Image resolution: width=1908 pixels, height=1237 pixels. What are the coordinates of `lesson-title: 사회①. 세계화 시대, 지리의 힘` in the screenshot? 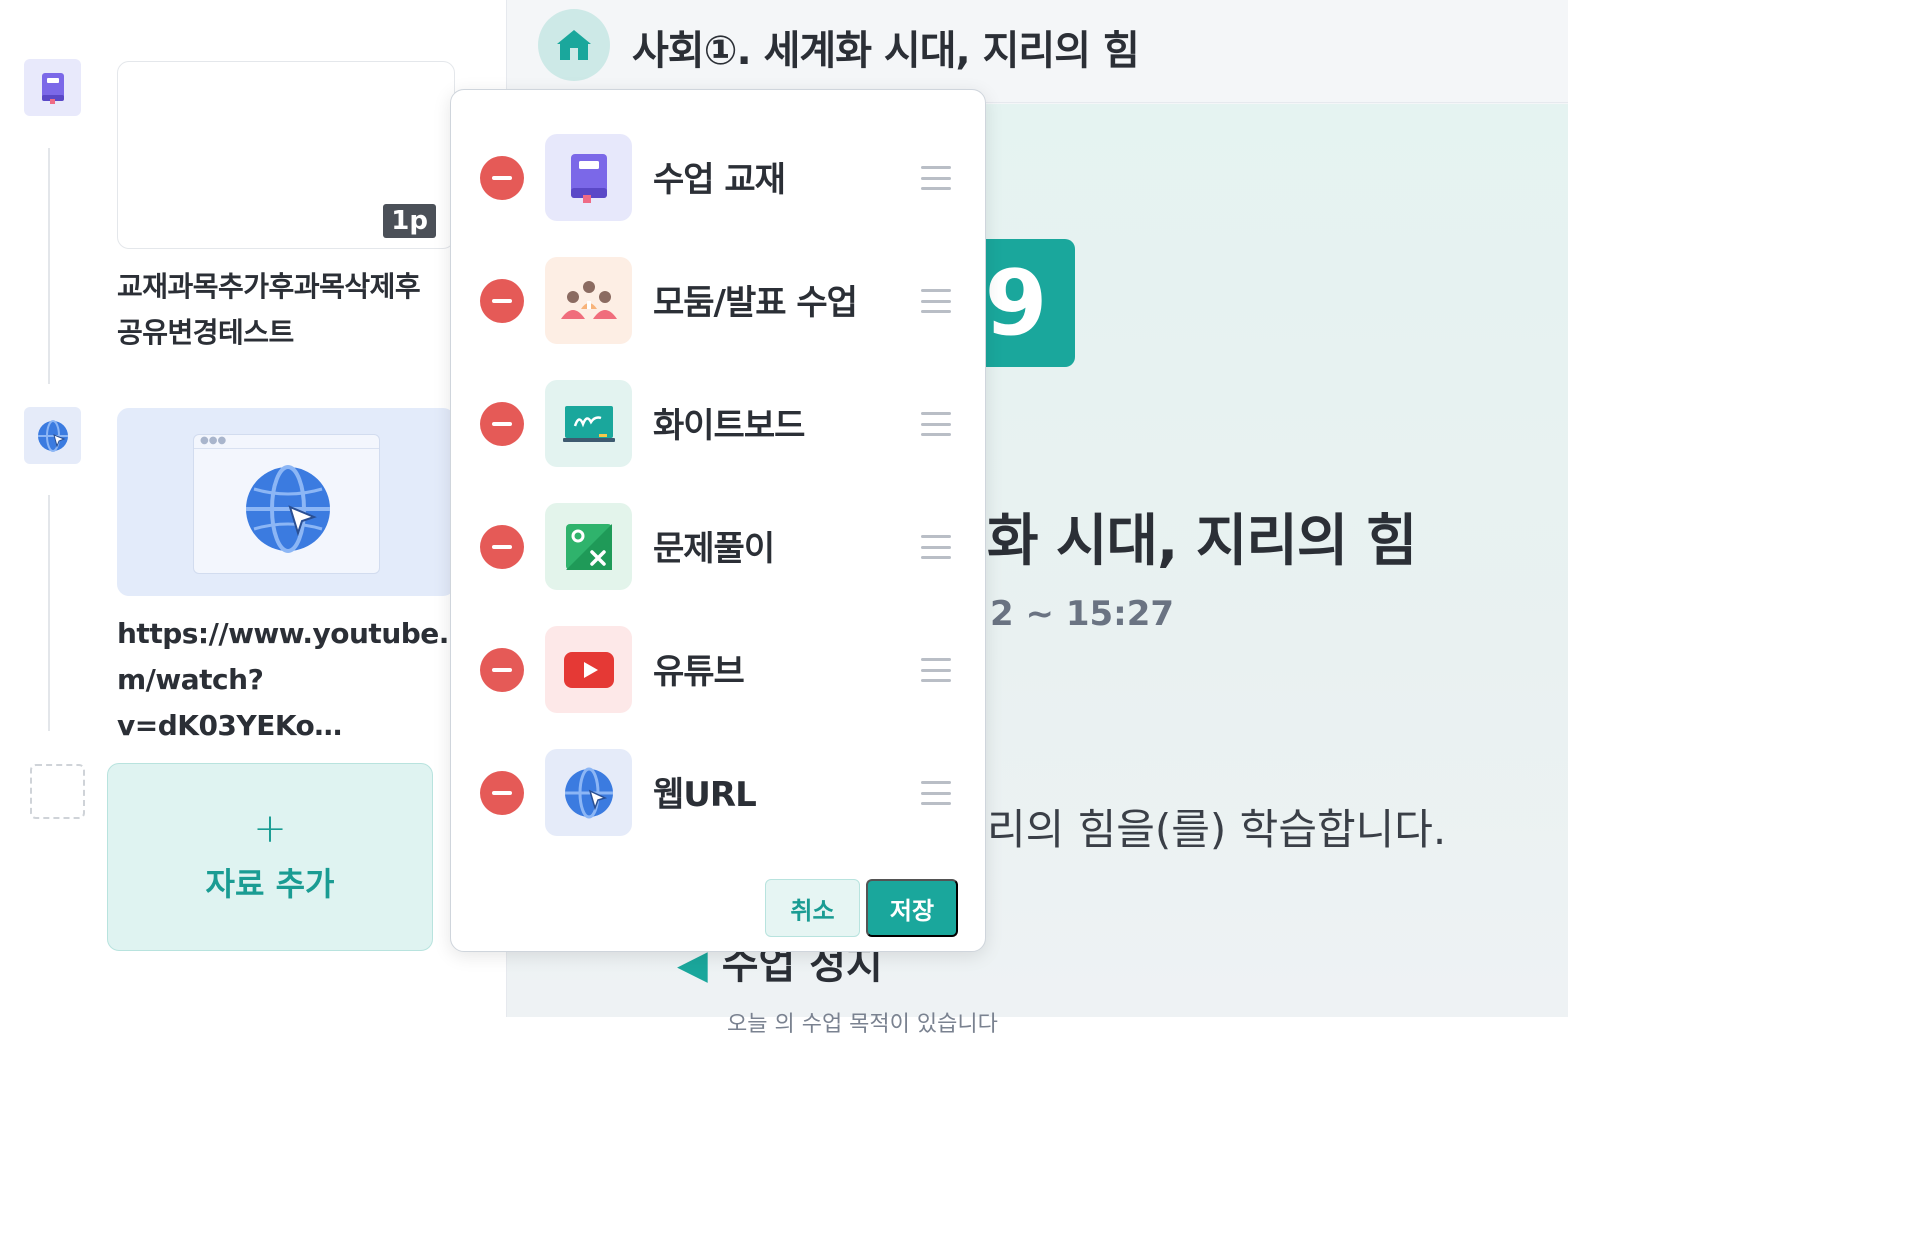 It's located at (886, 51).